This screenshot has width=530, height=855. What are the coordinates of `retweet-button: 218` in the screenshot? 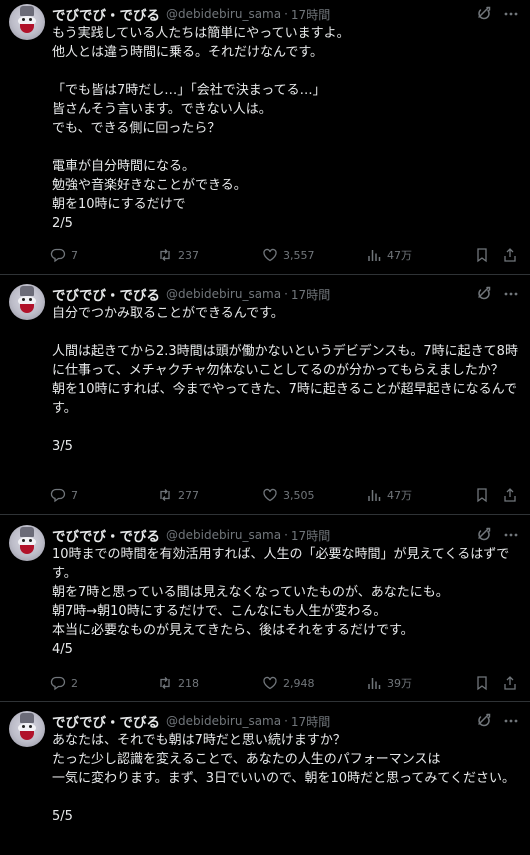 It's located at (178, 683).